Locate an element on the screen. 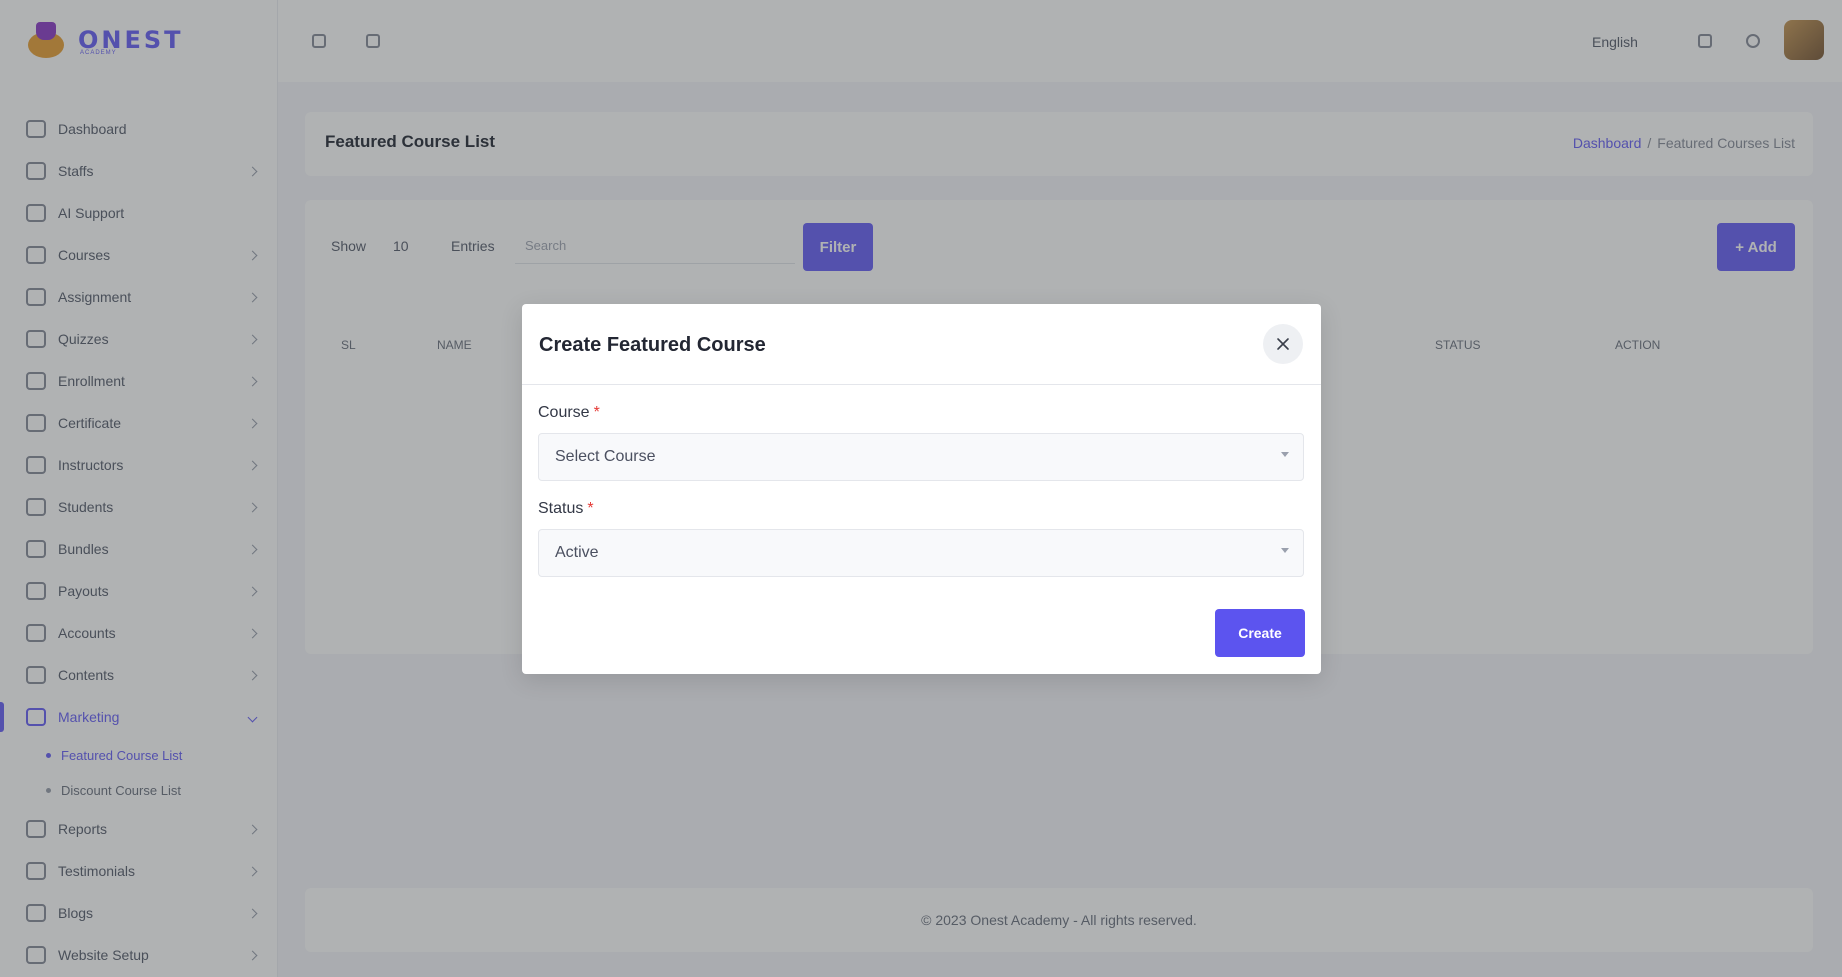  course-field-label: Course * is located at coordinates (569, 413).